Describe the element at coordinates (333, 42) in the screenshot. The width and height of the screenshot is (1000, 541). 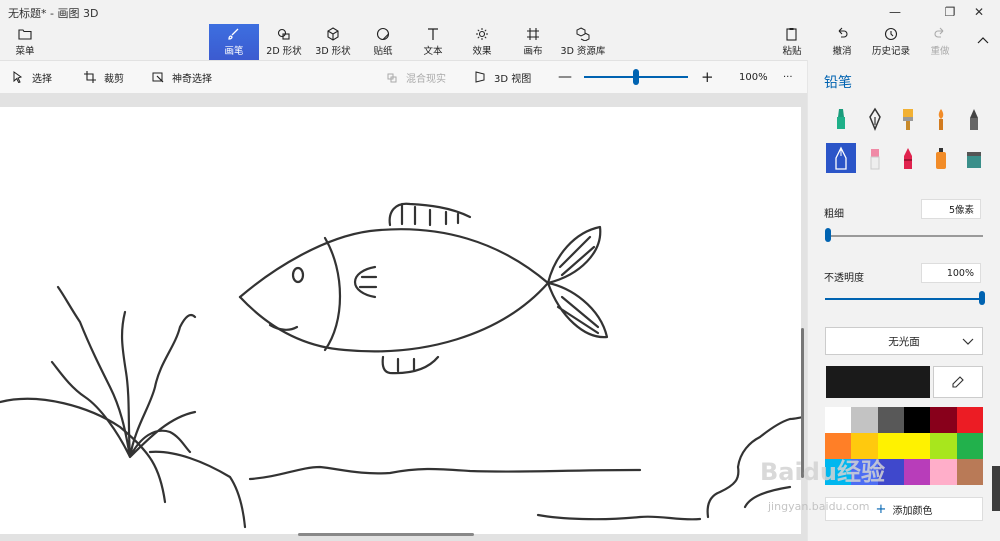
I see `tab-3d-shapes: 3D 形状` at that location.